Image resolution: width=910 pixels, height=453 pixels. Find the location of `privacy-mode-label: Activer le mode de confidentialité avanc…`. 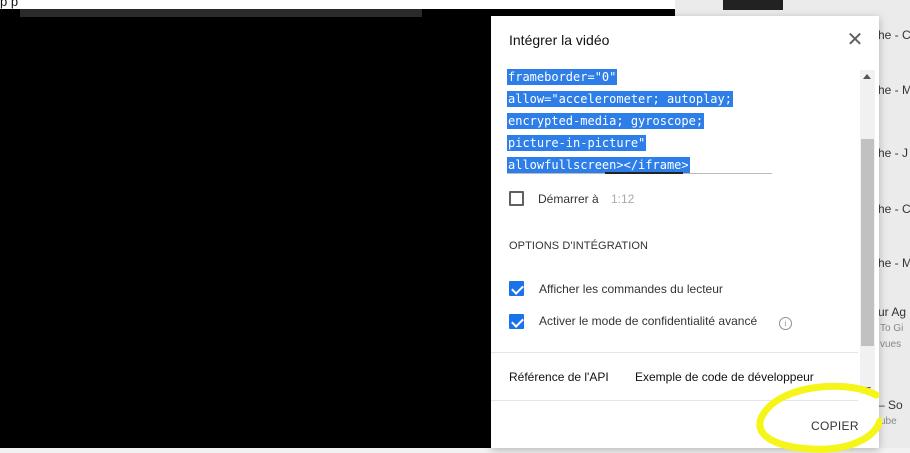

privacy-mode-label: Activer le mode de confidentialité avanc… is located at coordinates (648, 321).